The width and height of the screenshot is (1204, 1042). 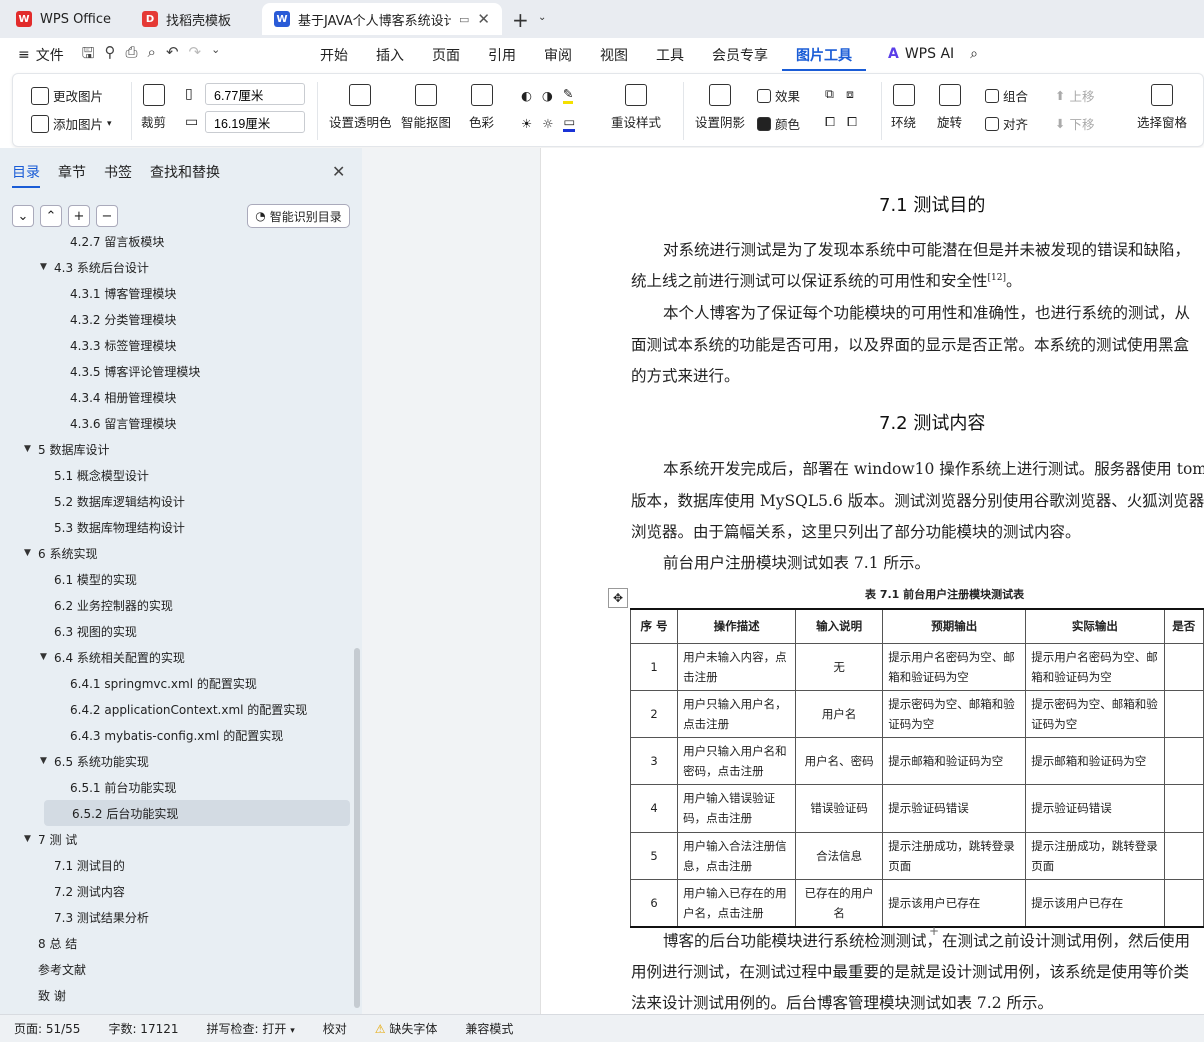 What do you see at coordinates (1162, 107) in the screenshot?
I see `selection-pane-button: 选择窗格` at bounding box center [1162, 107].